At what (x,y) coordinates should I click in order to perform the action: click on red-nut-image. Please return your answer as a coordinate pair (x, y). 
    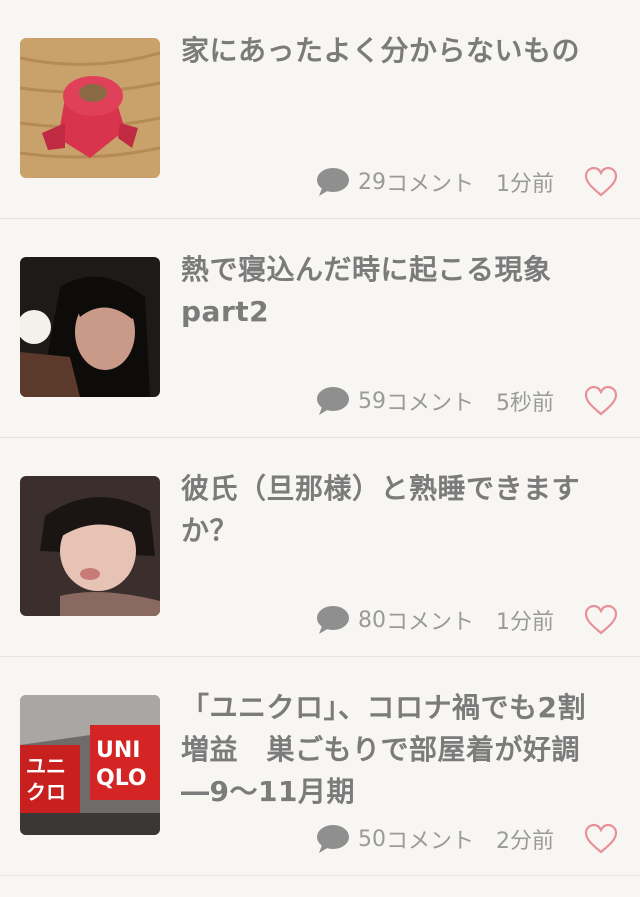
    Looking at the image, I should click on (90, 108).